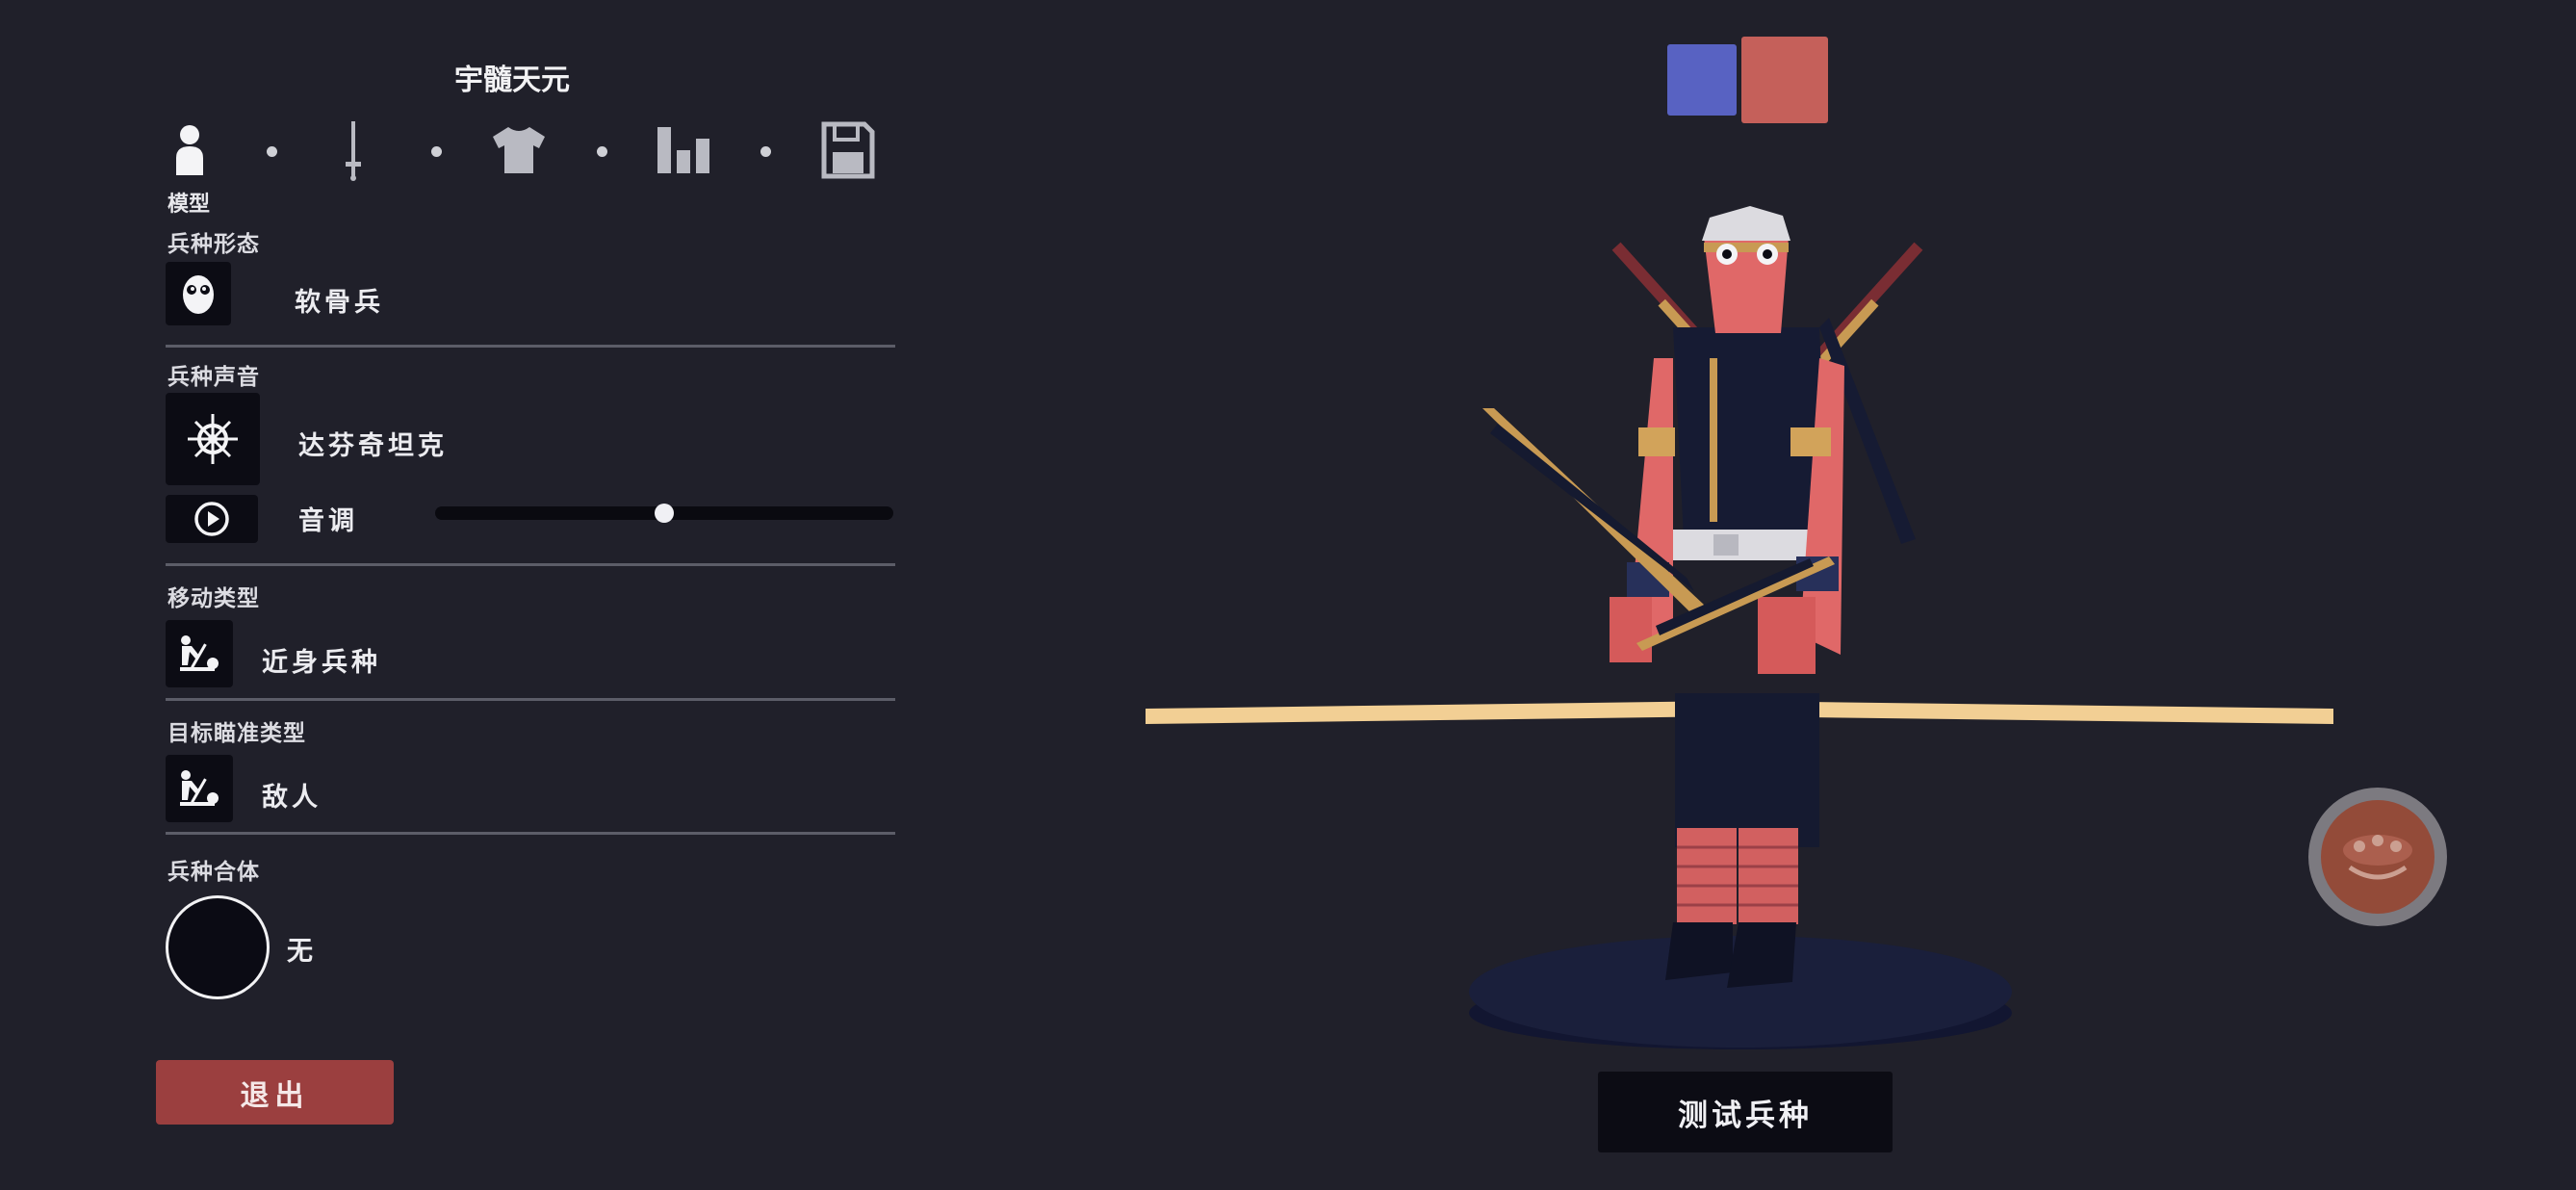 This screenshot has width=2576, height=1190. What do you see at coordinates (1746, 1112) in the screenshot?
I see `test-unit-button: 测试兵种` at bounding box center [1746, 1112].